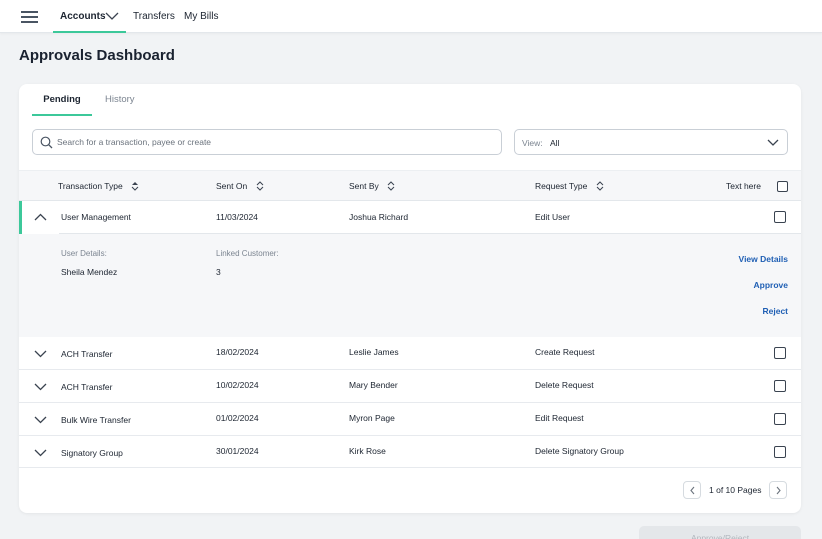 The height and width of the screenshot is (539, 822). Describe the element at coordinates (89, 272) in the screenshot. I see `user-details-value: Sheila Mendez` at that location.